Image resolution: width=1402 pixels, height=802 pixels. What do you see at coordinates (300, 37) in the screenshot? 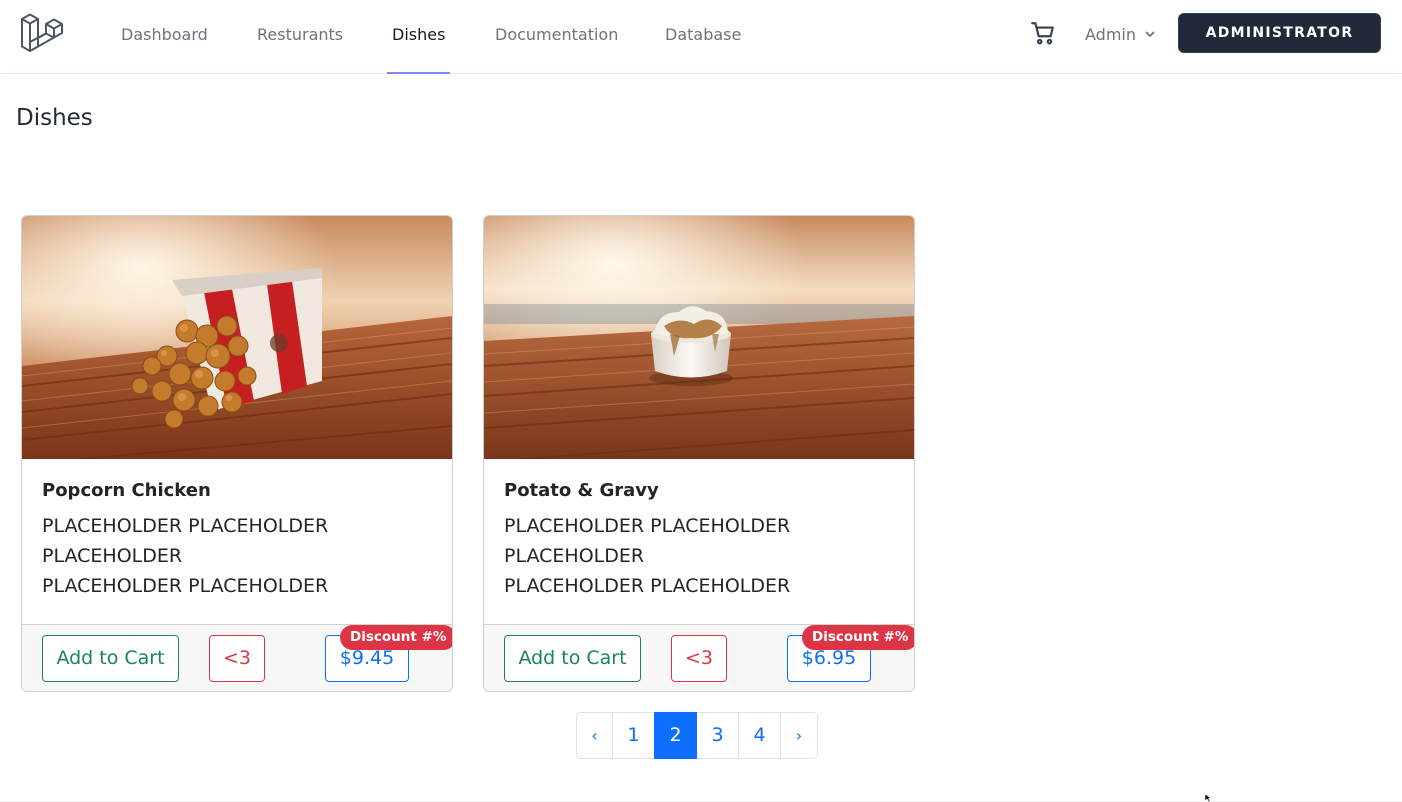
I see `nav-link-resturants: Resturants` at bounding box center [300, 37].